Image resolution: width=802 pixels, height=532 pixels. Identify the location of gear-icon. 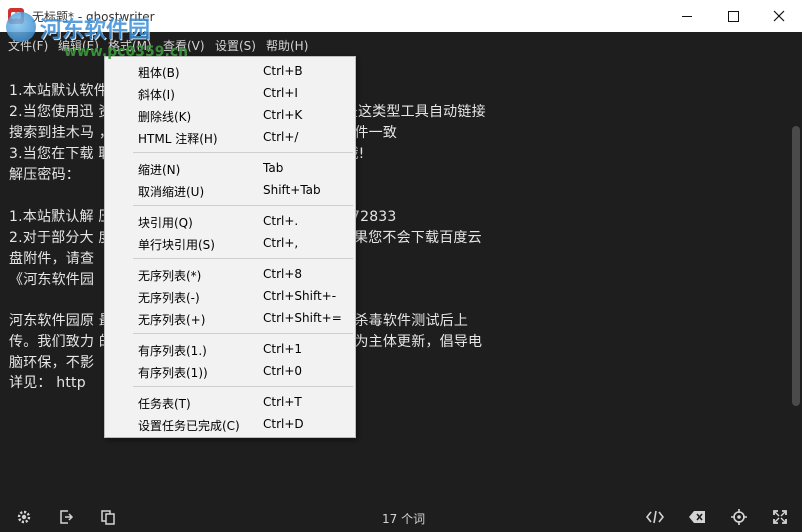
(24, 517).